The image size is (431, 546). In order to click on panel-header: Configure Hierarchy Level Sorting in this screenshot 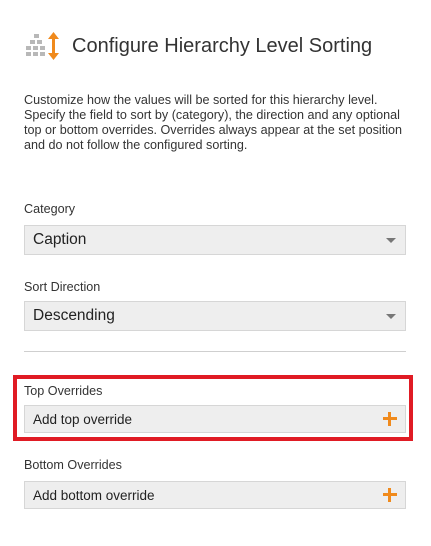, I will do `click(198, 46)`.